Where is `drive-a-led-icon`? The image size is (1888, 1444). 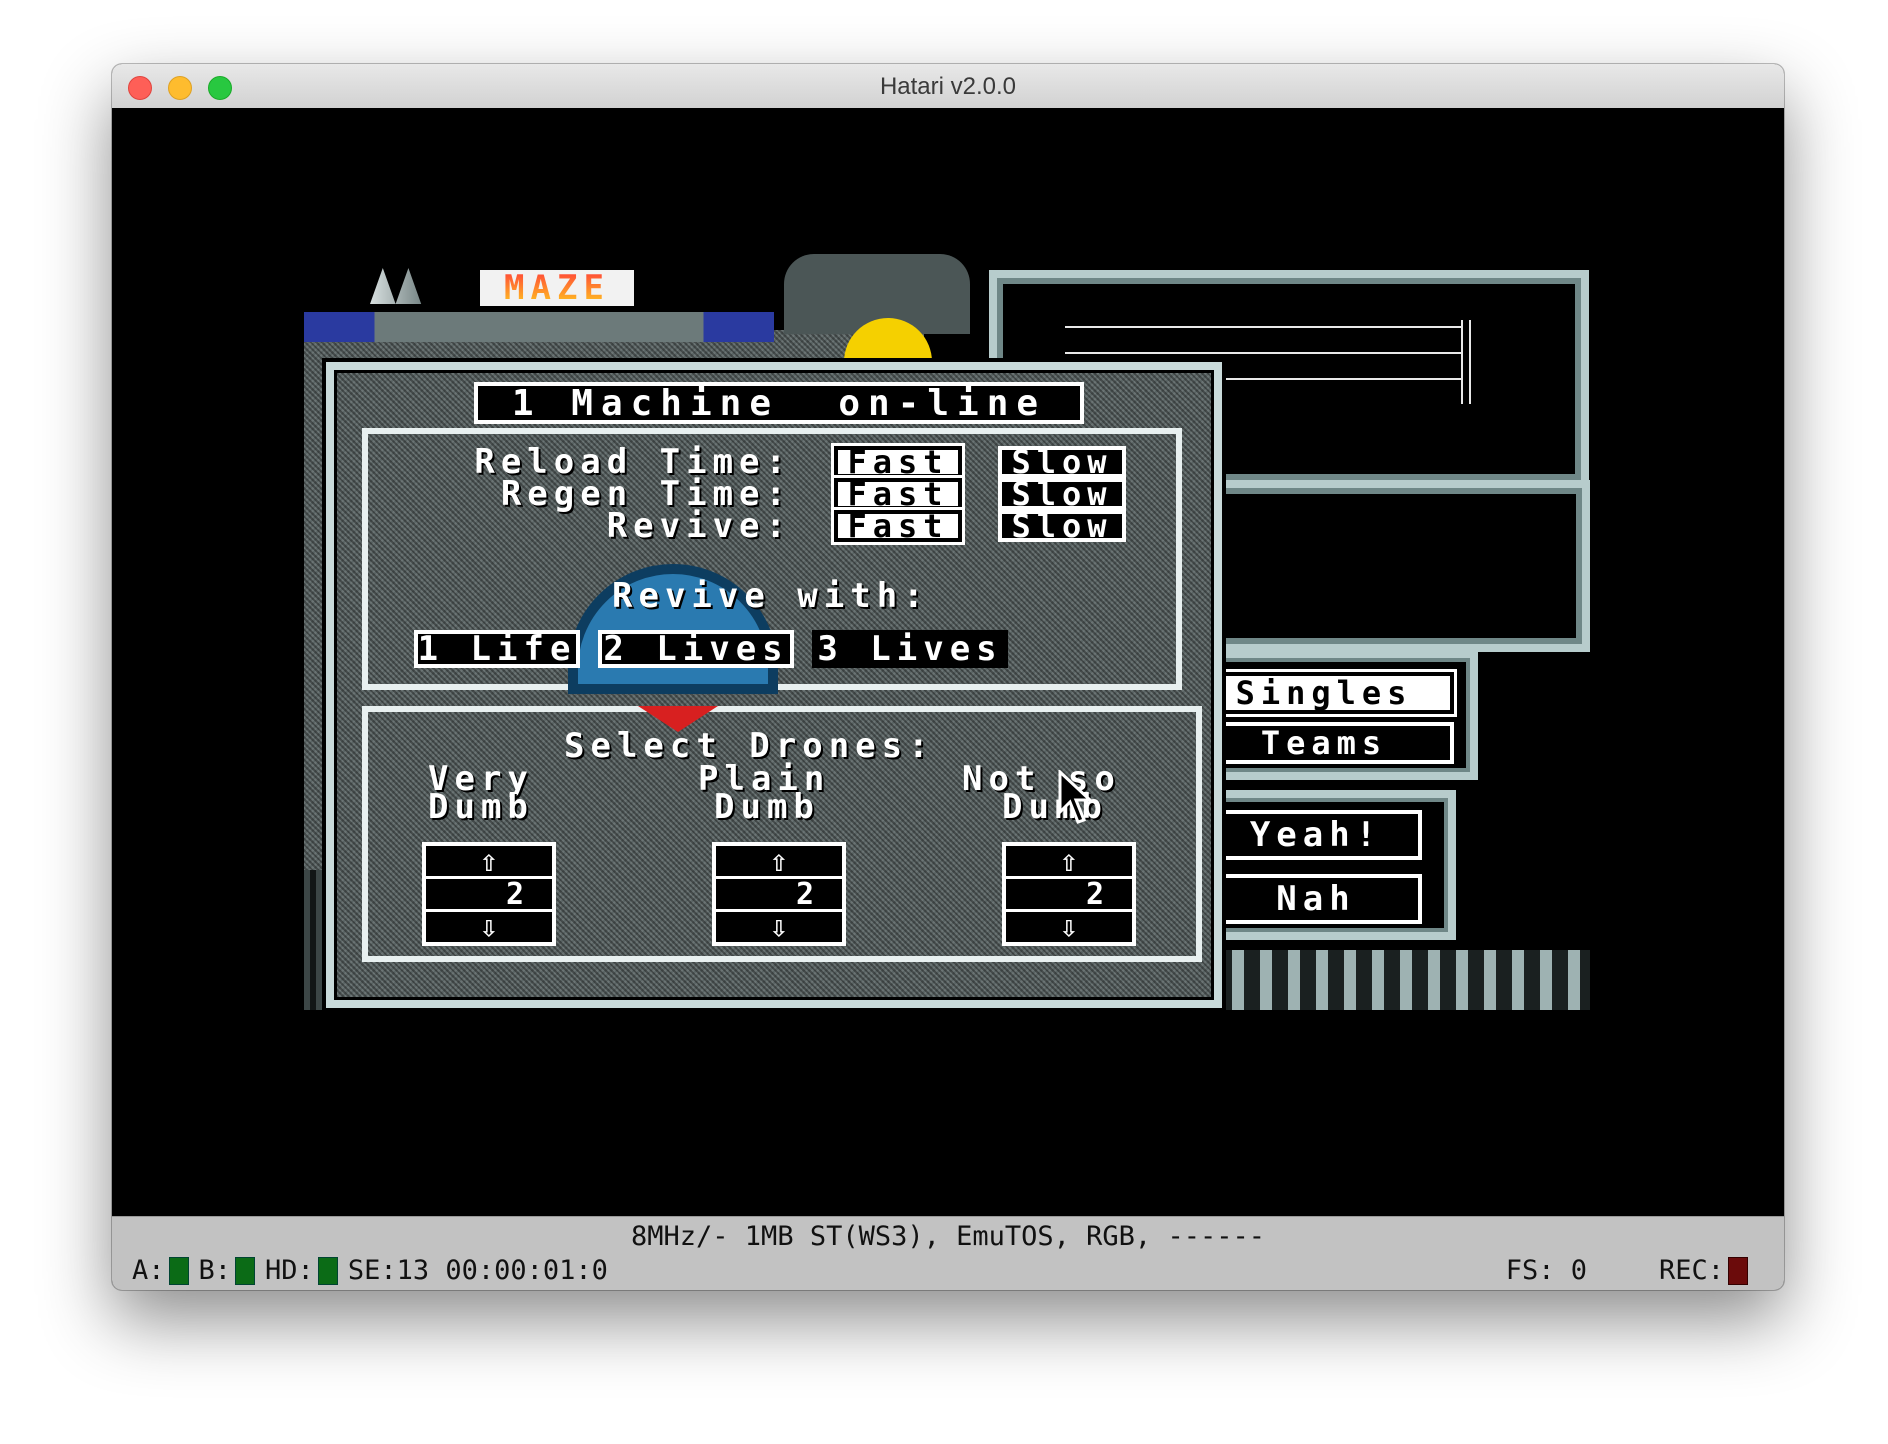 drive-a-led-icon is located at coordinates (178, 1270).